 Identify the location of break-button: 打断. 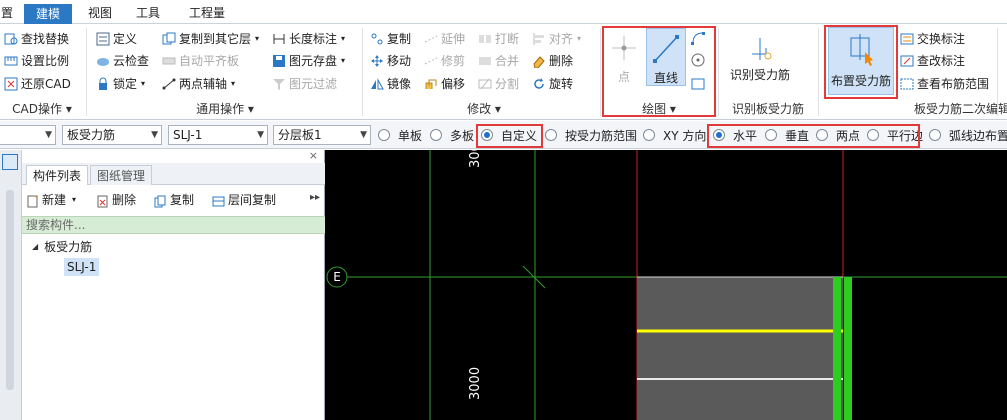
(498, 39).